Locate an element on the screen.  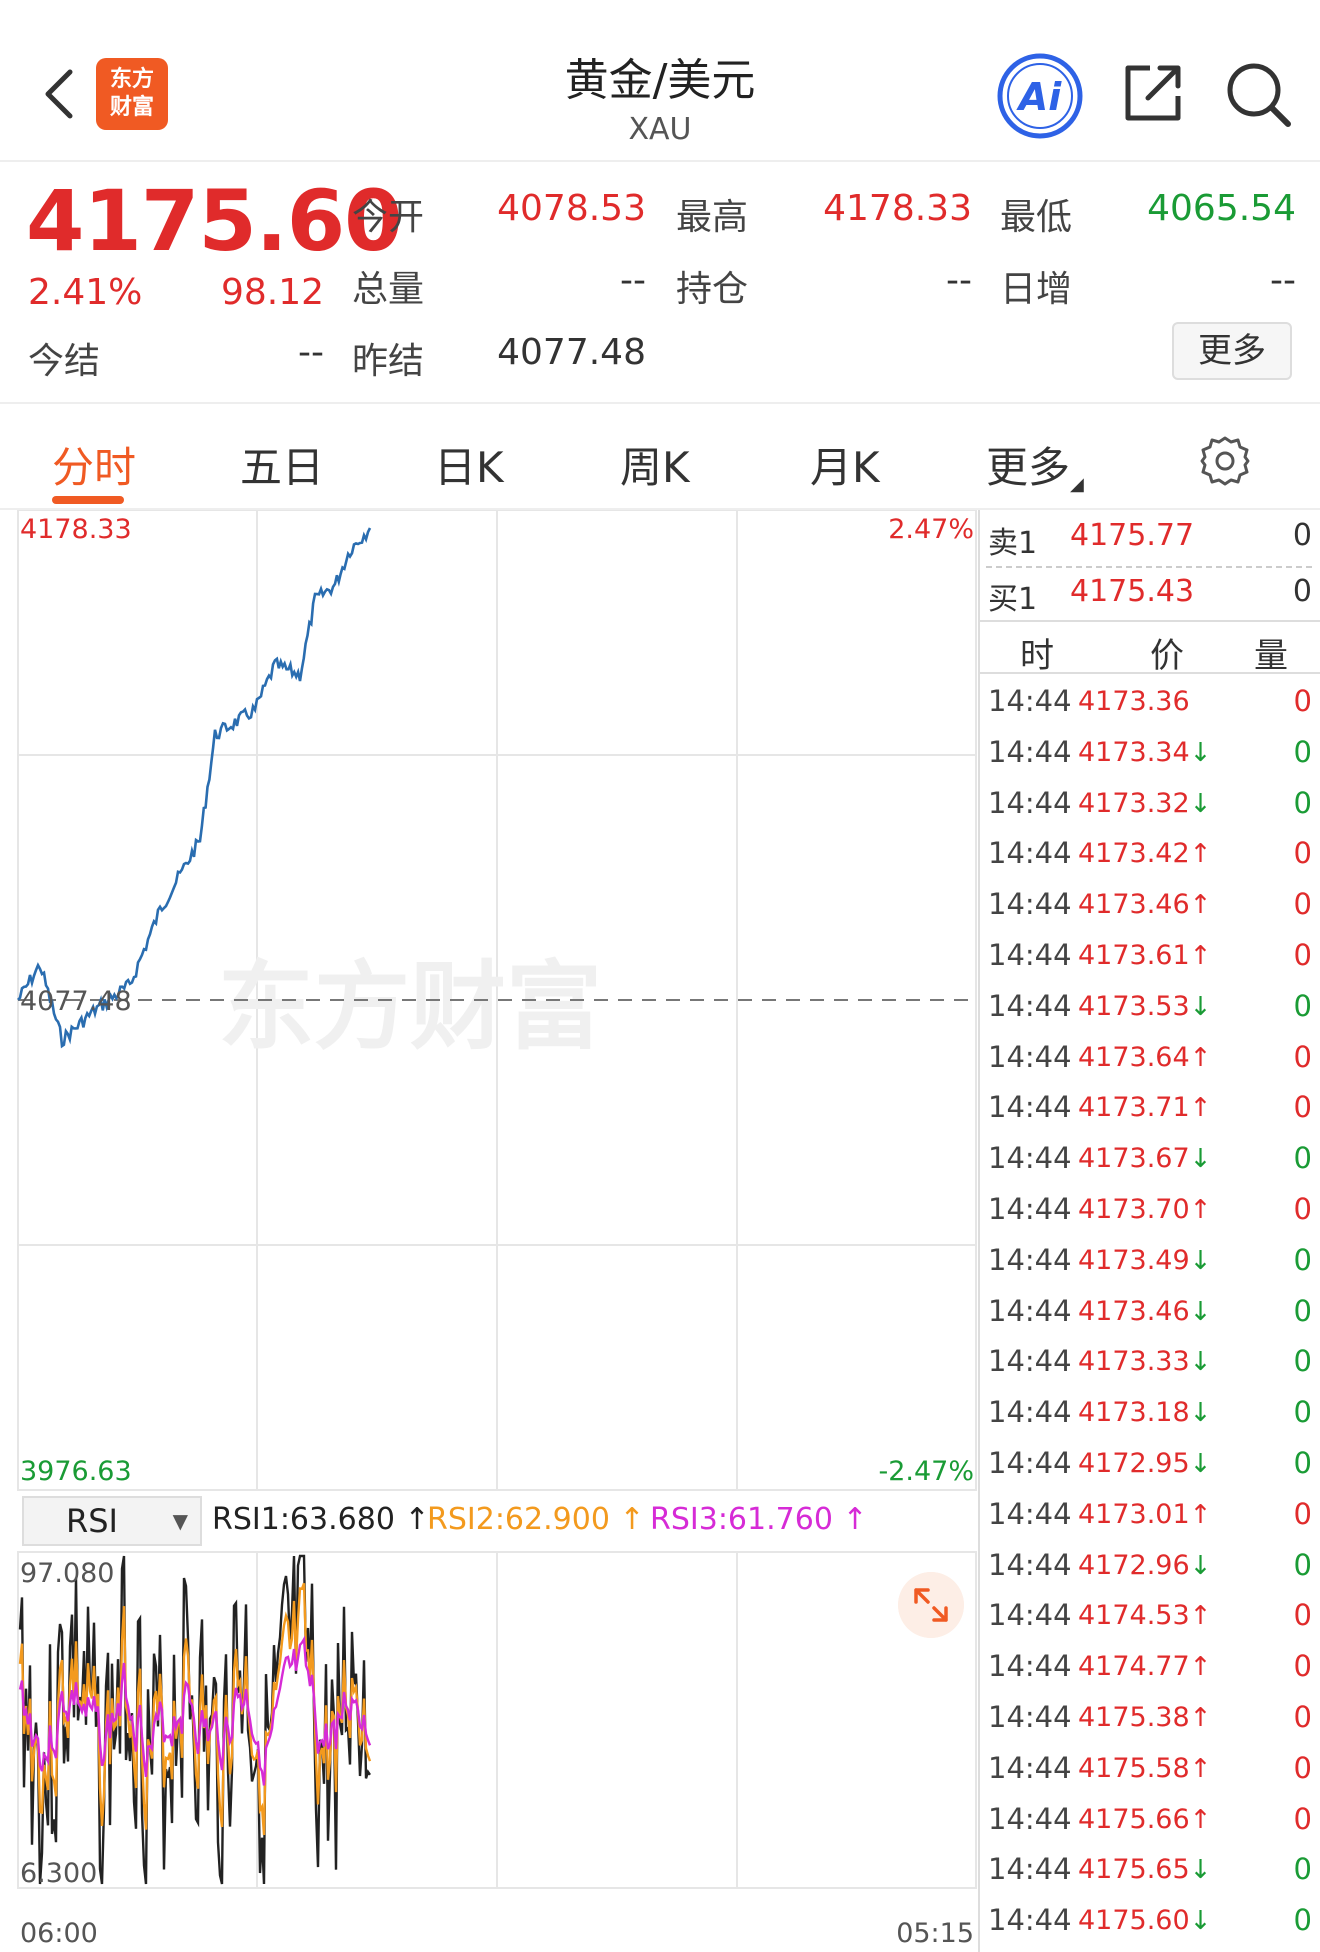
tab-monthly-k: 月K is located at coordinates (845, 464).